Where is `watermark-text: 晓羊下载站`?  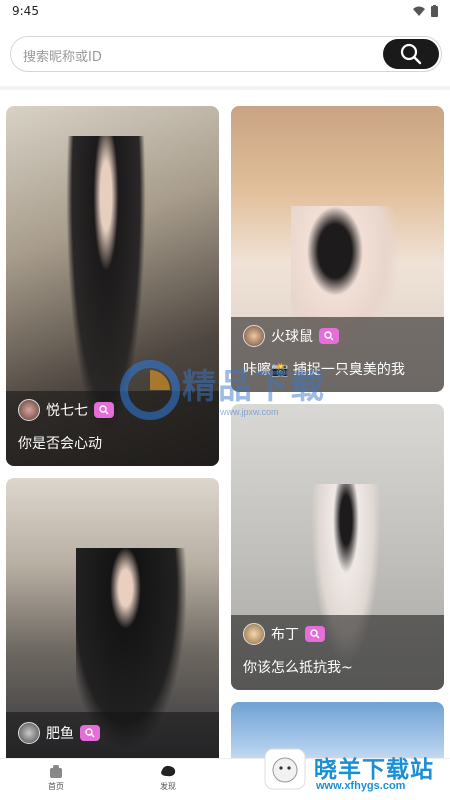 watermark-text: 晓羊下载站 is located at coordinates (374, 769).